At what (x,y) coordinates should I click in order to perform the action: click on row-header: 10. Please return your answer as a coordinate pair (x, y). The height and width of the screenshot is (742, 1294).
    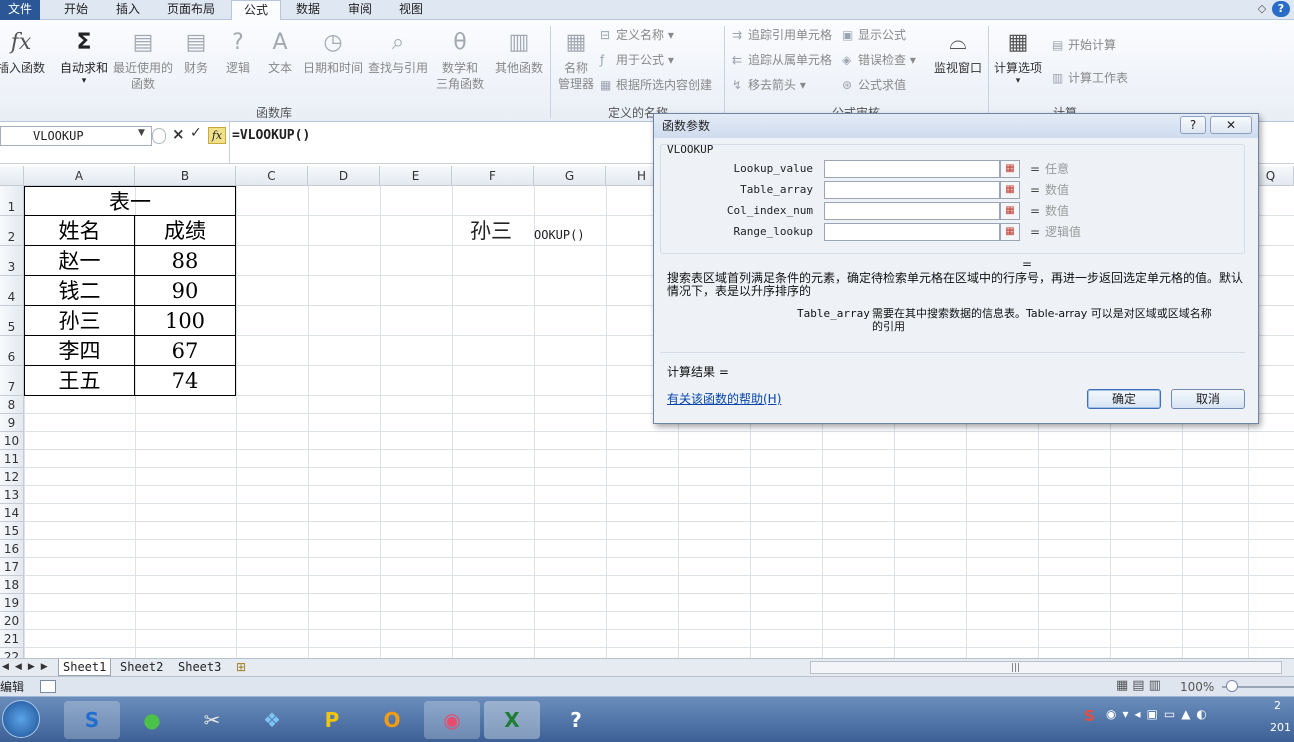
    Looking at the image, I should click on (12, 441).